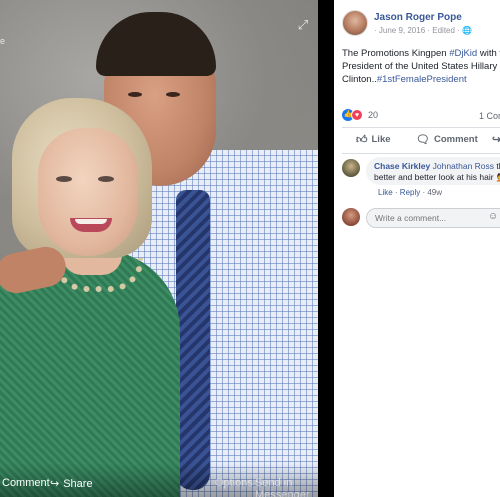 Image resolution: width=500 pixels, height=497 pixels. I want to click on post-meta: · June 9, 2016 · Edited · 🌐, so click(423, 30).